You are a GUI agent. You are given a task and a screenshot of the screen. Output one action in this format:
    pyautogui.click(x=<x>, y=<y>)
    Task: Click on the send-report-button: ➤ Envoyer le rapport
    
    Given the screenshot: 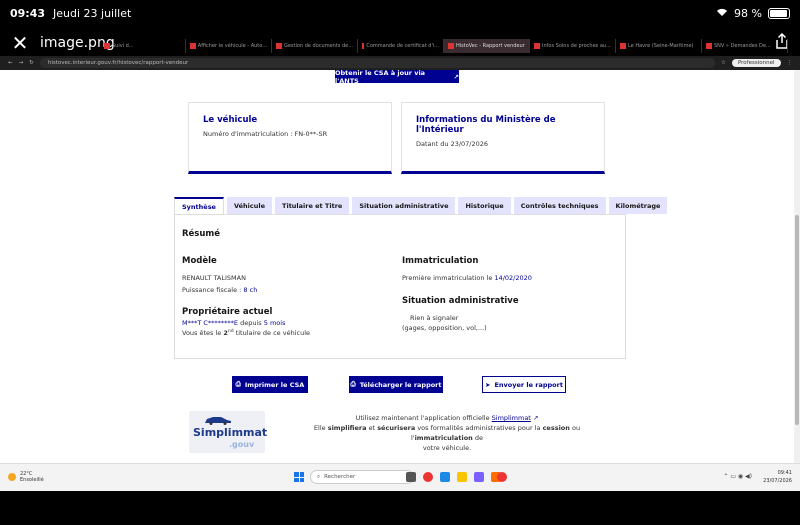 What is the action you would take?
    pyautogui.click(x=524, y=384)
    